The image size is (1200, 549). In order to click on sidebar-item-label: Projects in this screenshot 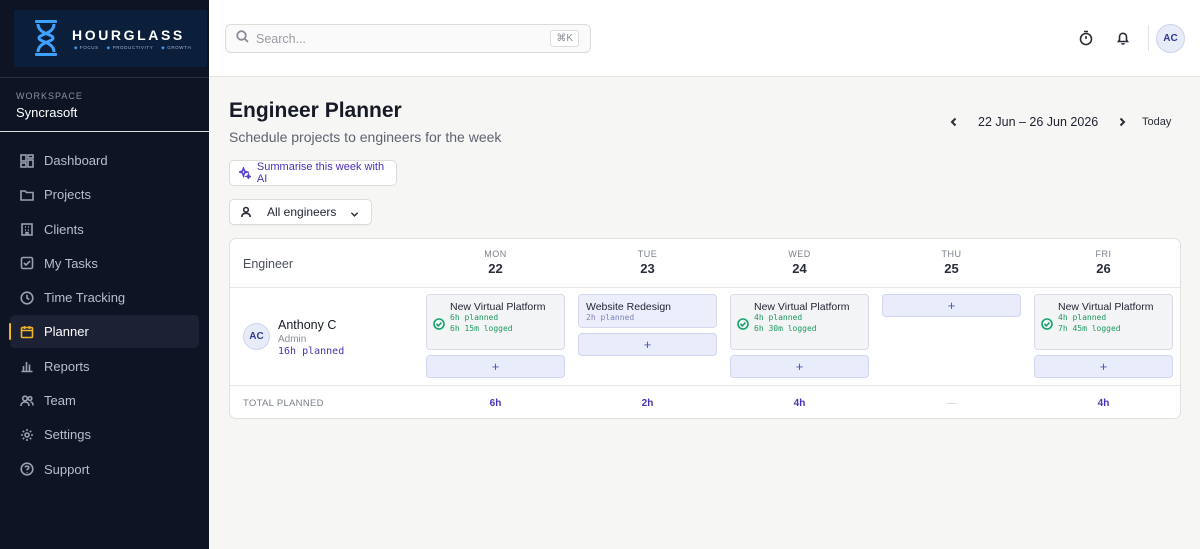, I will do `click(67, 195)`.